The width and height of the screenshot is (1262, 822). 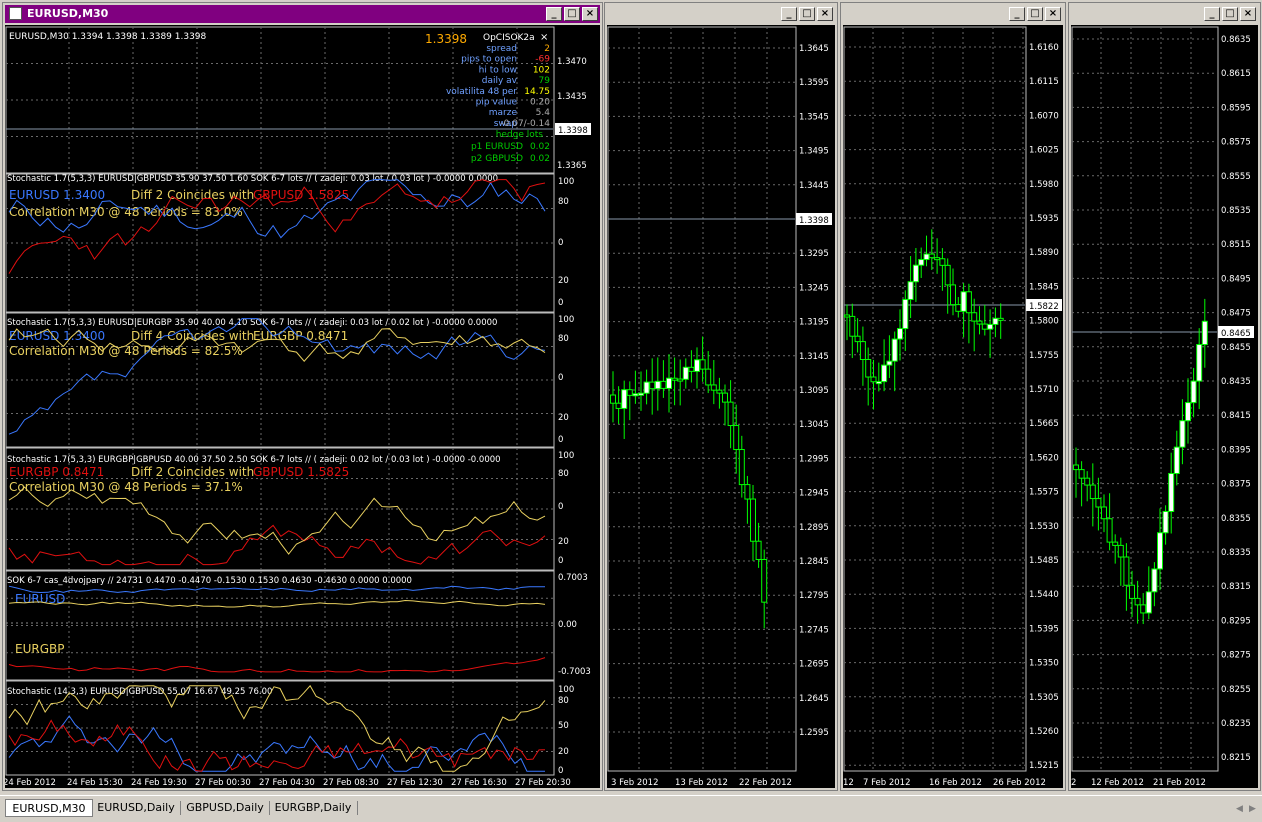 What do you see at coordinates (446, 39) in the screenshot?
I see `big-price: 1.3398` at bounding box center [446, 39].